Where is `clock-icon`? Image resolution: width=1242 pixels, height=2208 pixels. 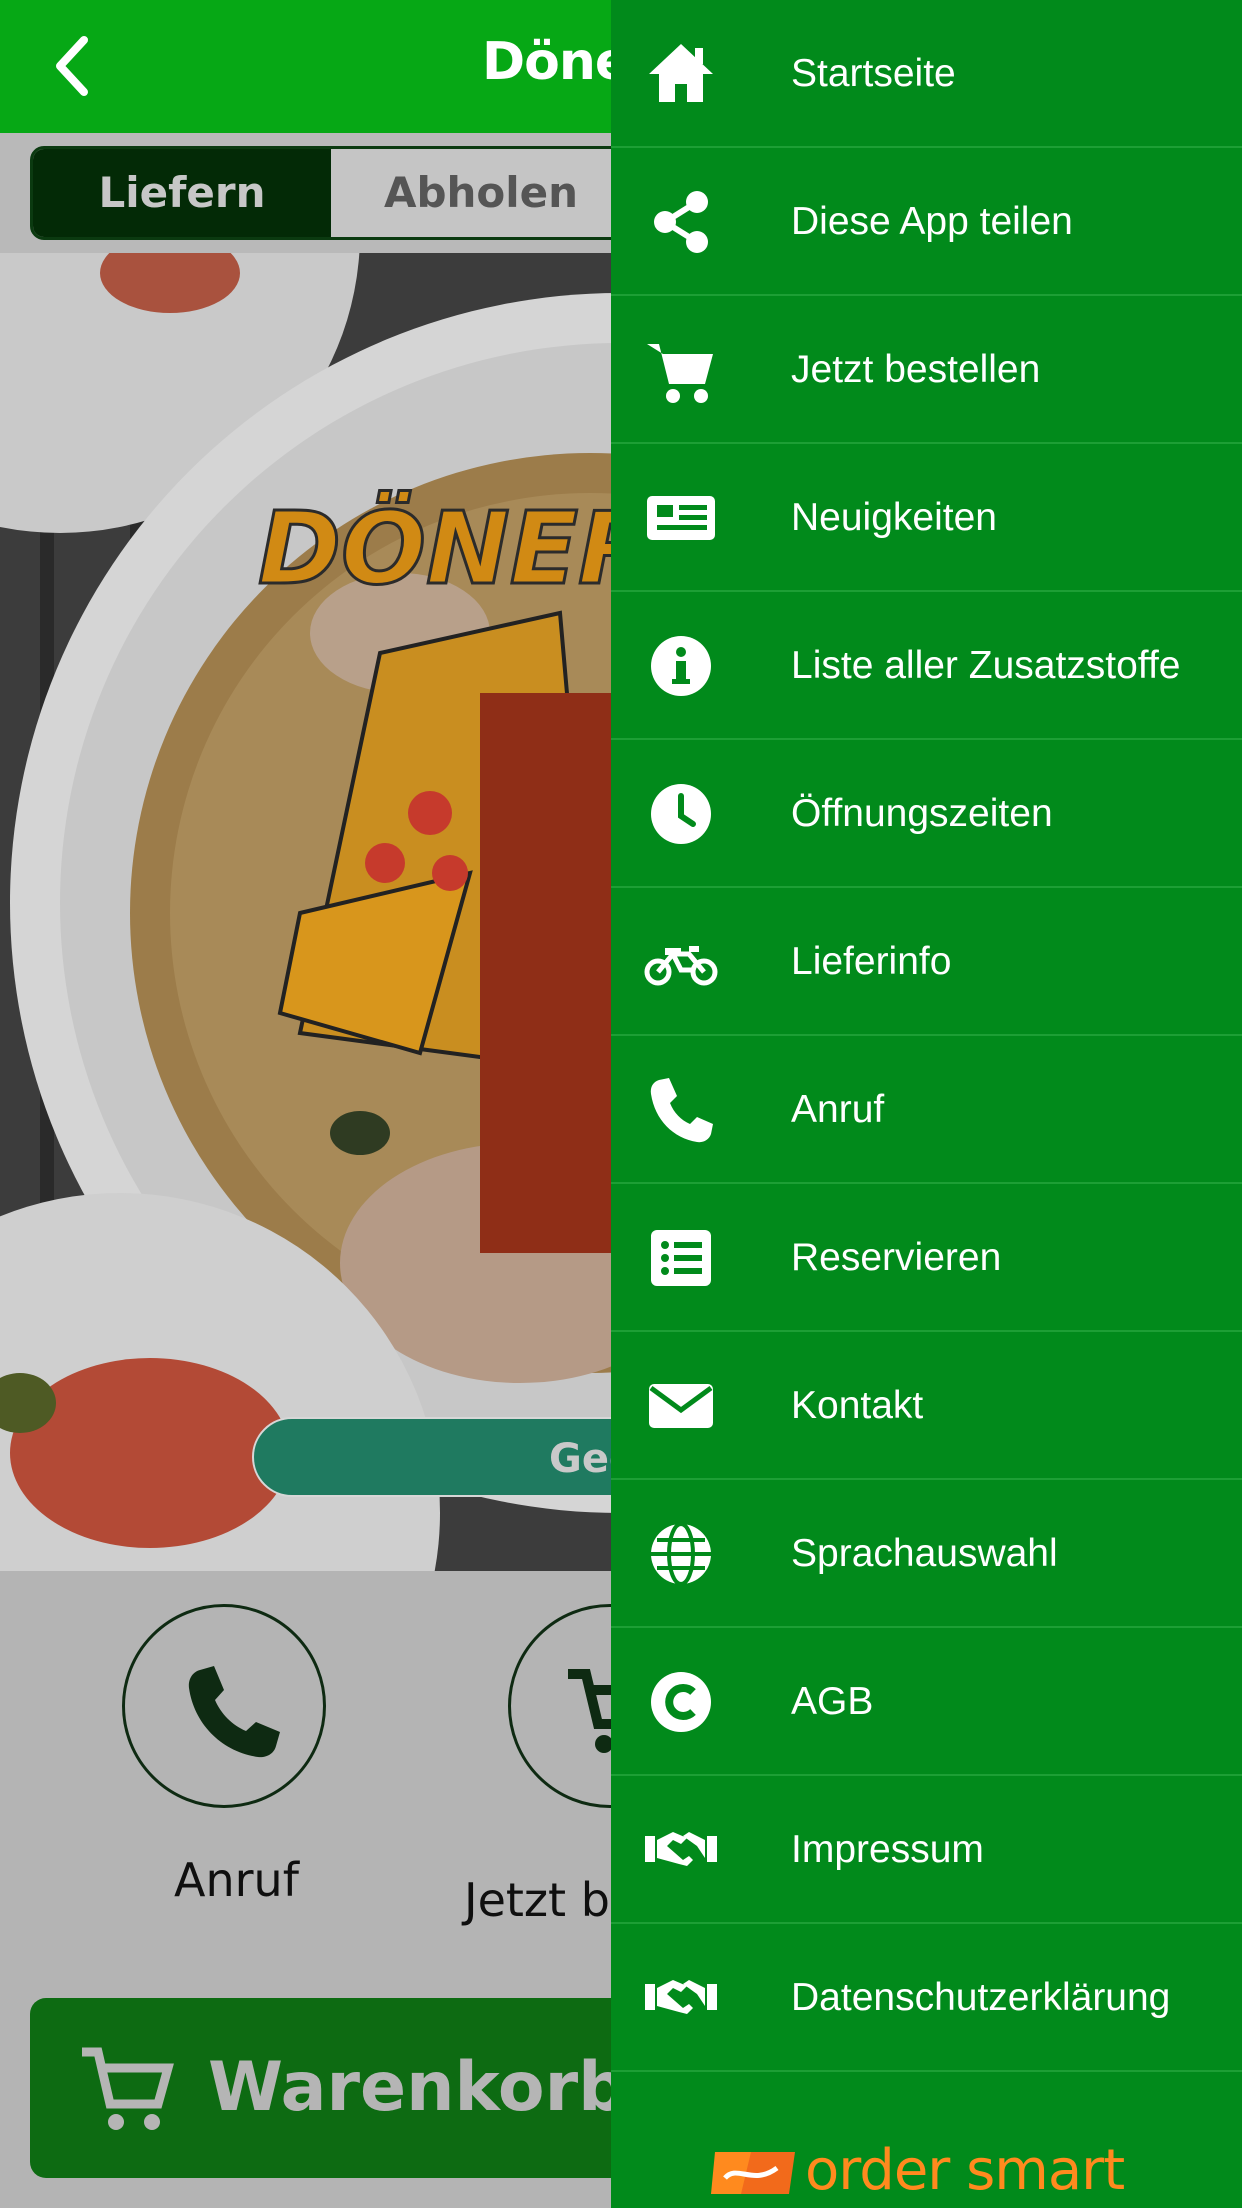
clock-icon is located at coordinates (681, 814).